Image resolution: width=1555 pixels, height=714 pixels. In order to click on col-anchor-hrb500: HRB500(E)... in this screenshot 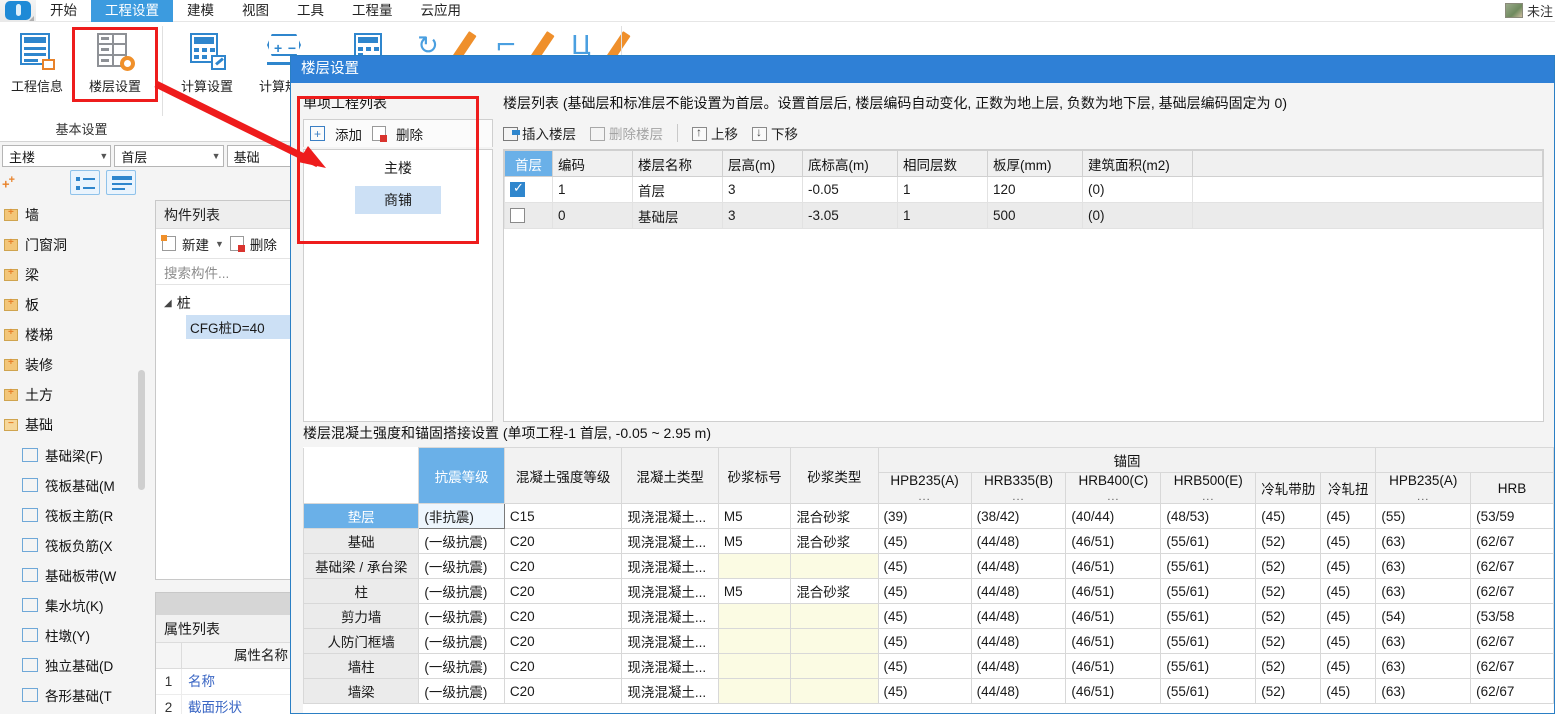, I will do `click(1208, 488)`.